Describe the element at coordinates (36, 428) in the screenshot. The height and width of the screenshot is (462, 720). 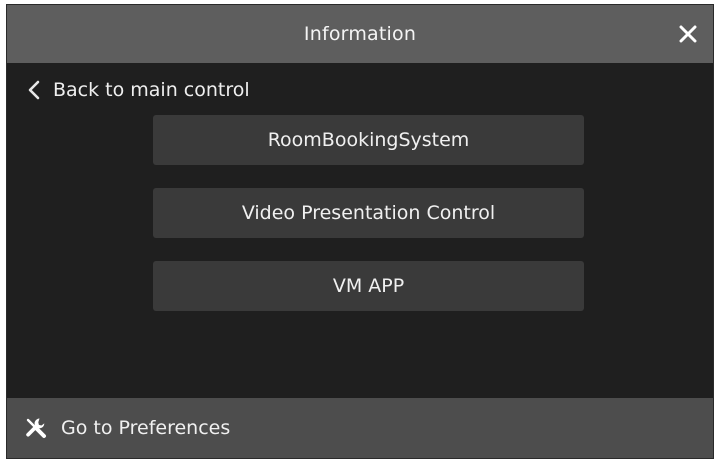
I see `tools-icon` at that location.